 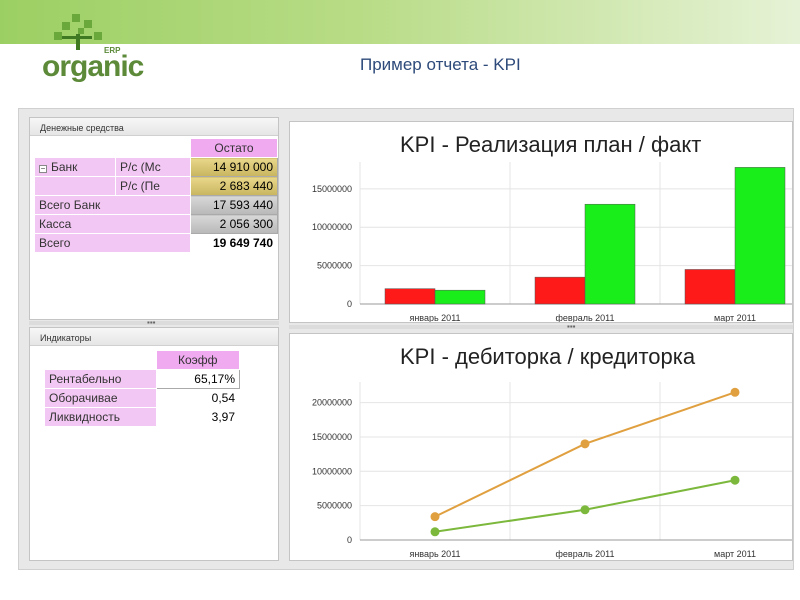 I want to click on table-row: Касса 2 056 300, so click(x=156, y=224).